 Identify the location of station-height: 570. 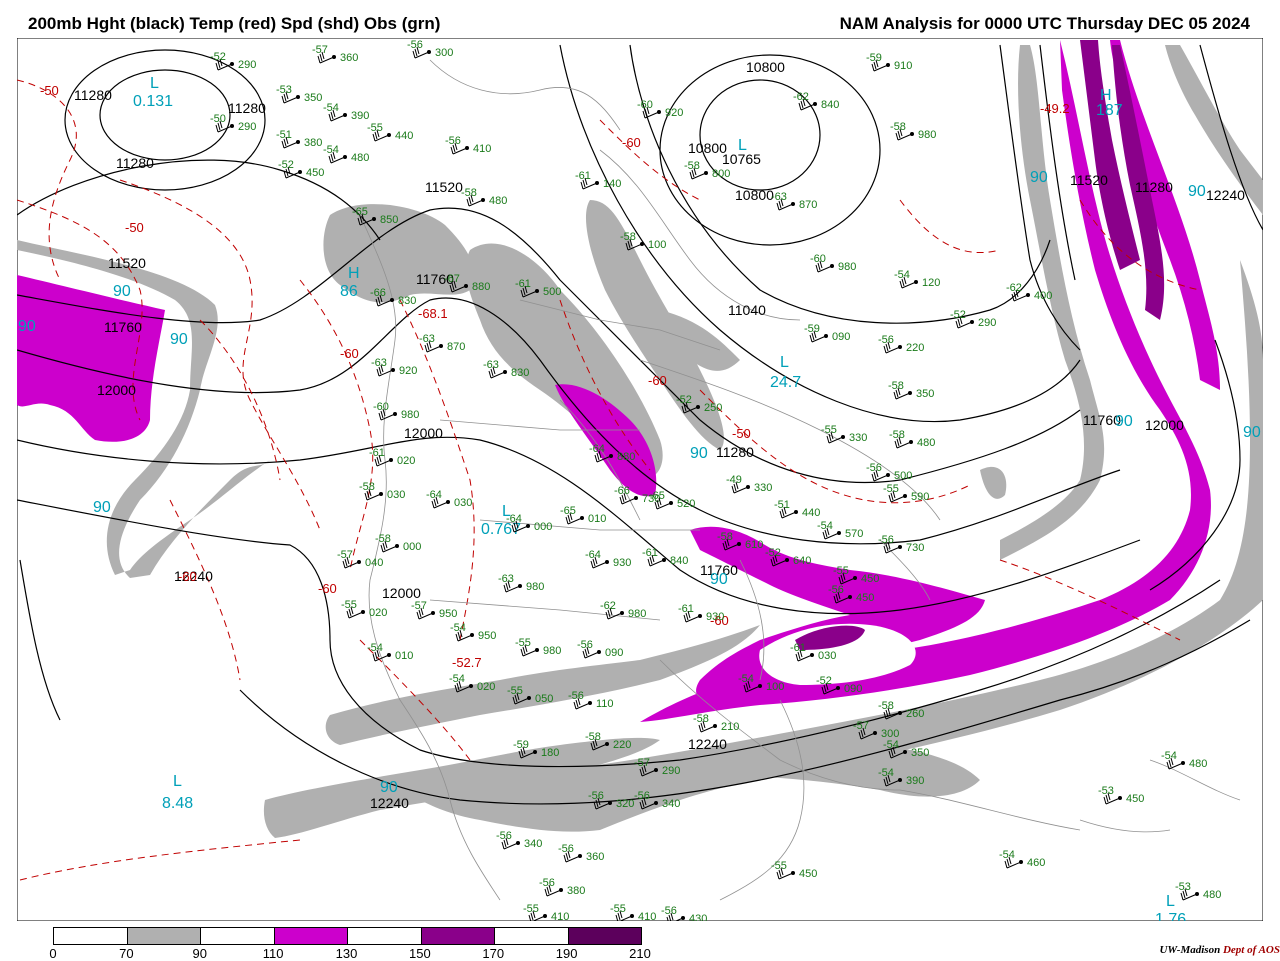
(854, 534).